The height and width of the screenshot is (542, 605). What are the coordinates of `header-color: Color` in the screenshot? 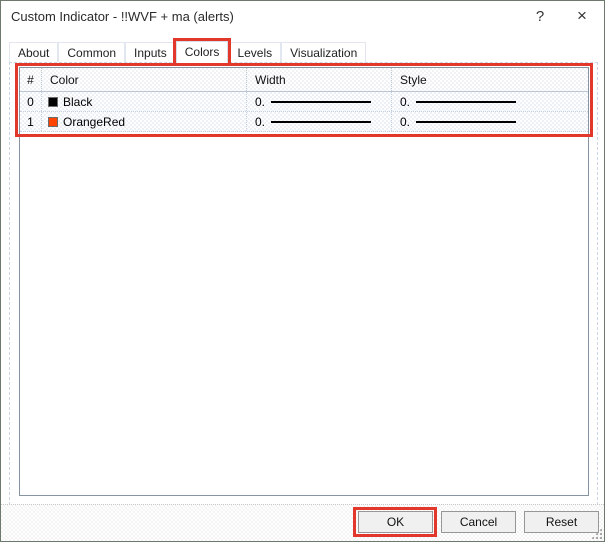 It's located at (144, 79).